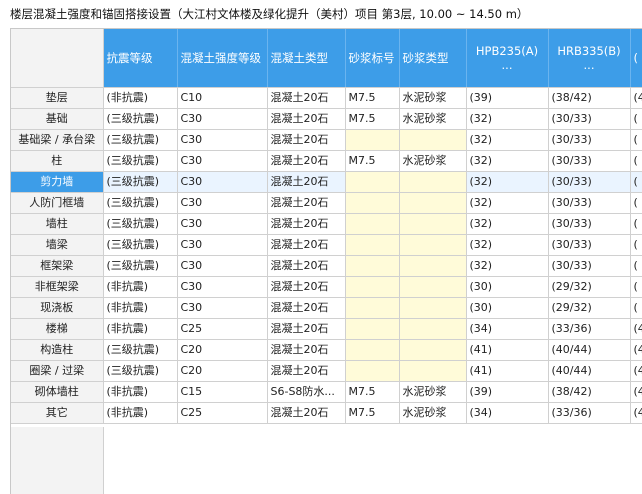  I want to click on row-header: 其它, so click(57, 413).